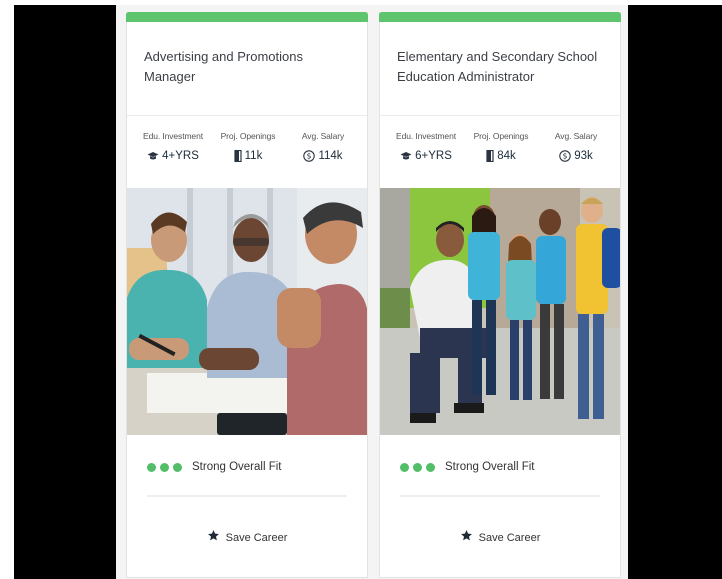 The height and width of the screenshot is (579, 722). I want to click on stat-value: 4+YRS, so click(180, 156).